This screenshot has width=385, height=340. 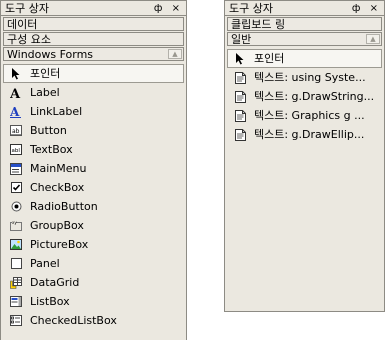 What do you see at coordinates (304, 39) in the screenshot?
I see `tab-general: 일반 ▲` at bounding box center [304, 39].